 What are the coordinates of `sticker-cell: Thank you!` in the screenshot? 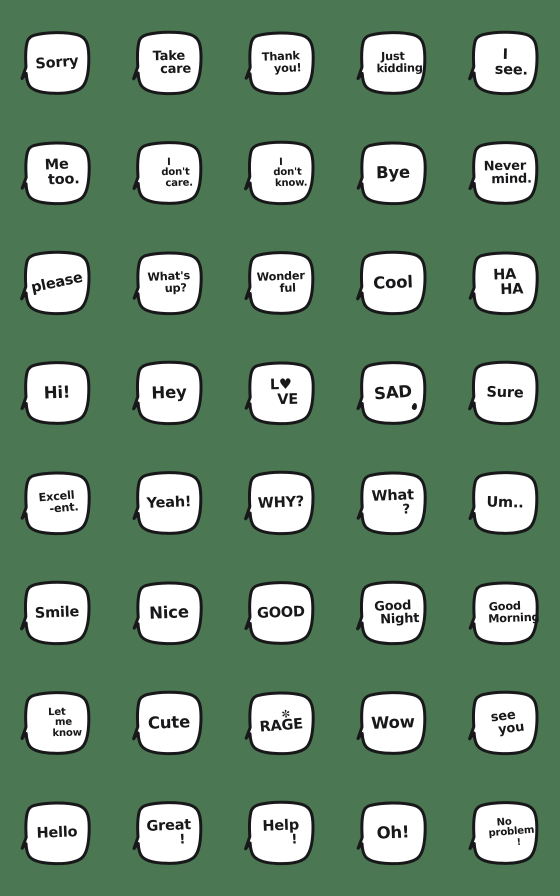 It's located at (280, 64).